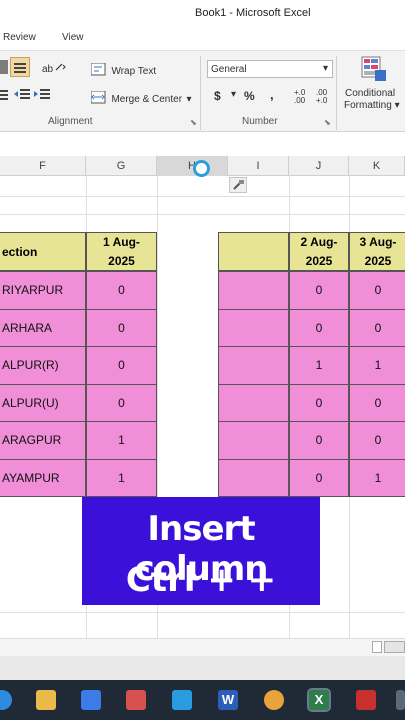 The width and height of the screenshot is (405, 720). What do you see at coordinates (319, 166) in the screenshot?
I see `column-header-j: J` at bounding box center [319, 166].